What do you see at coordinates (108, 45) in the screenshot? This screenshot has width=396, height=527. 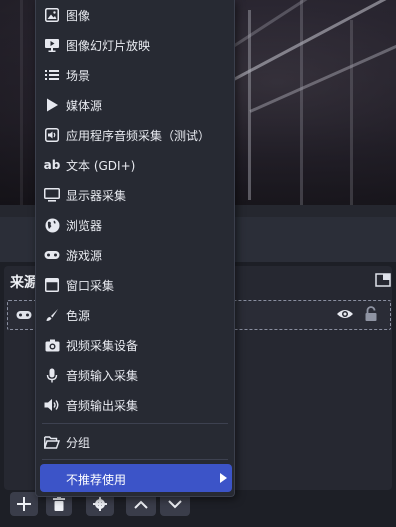 I see `menu-item-label: 图像幻灯片放映` at bounding box center [108, 45].